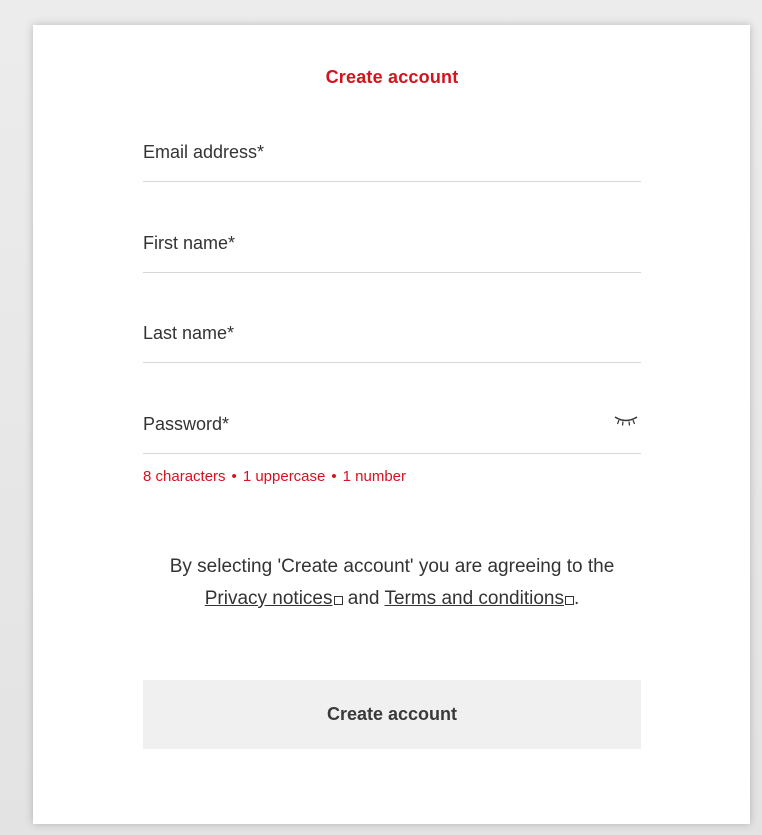 The width and height of the screenshot is (762, 835). What do you see at coordinates (392, 714) in the screenshot?
I see `create-account-button: Create account` at bounding box center [392, 714].